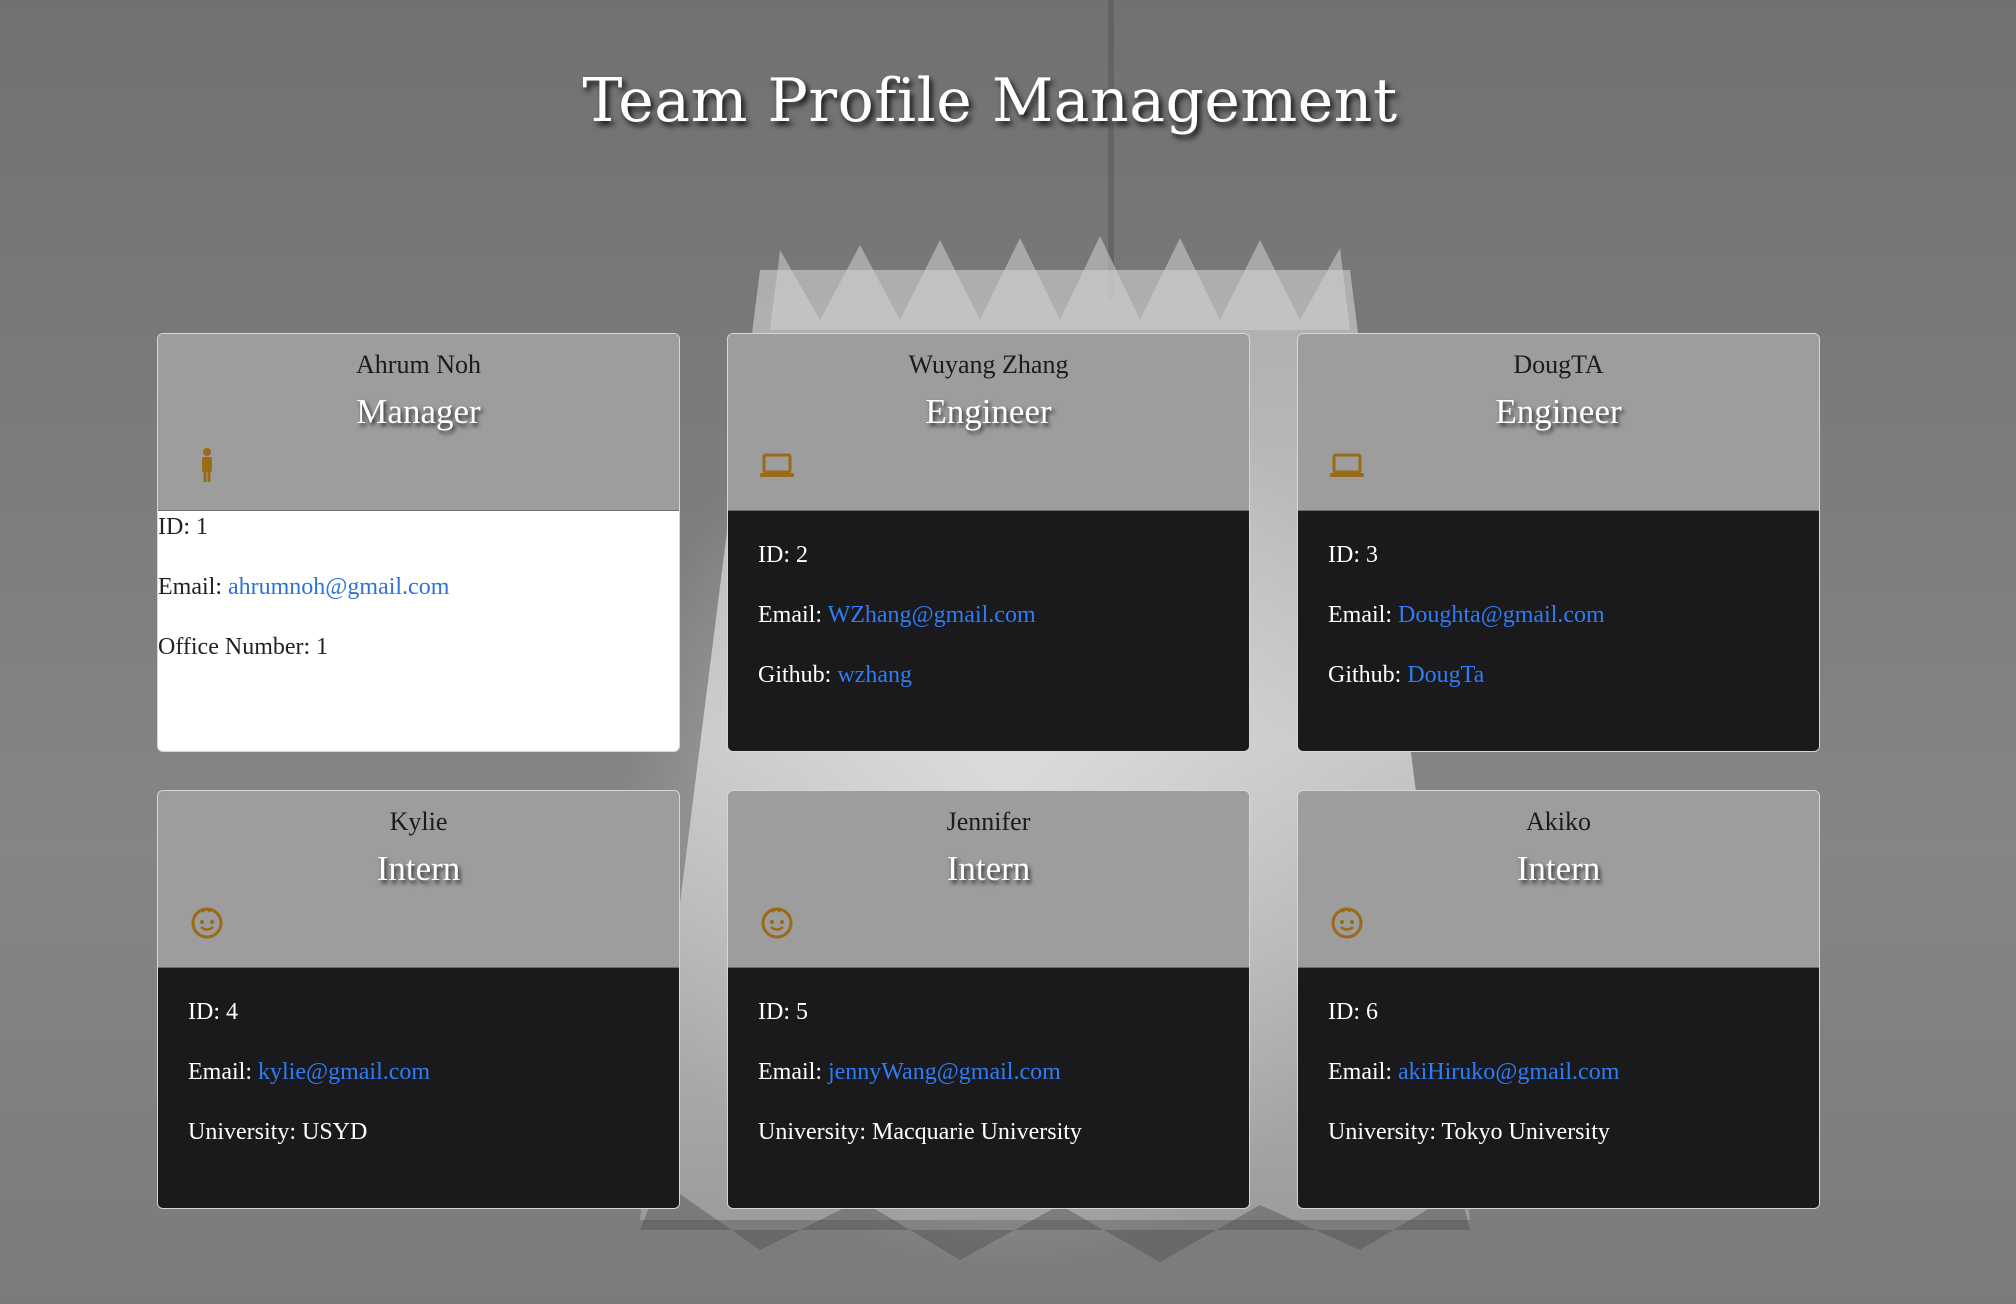 The height and width of the screenshot is (1304, 2016). Describe the element at coordinates (944, 1072) in the screenshot. I see `email-link: jennyWang@gmail.com` at that location.